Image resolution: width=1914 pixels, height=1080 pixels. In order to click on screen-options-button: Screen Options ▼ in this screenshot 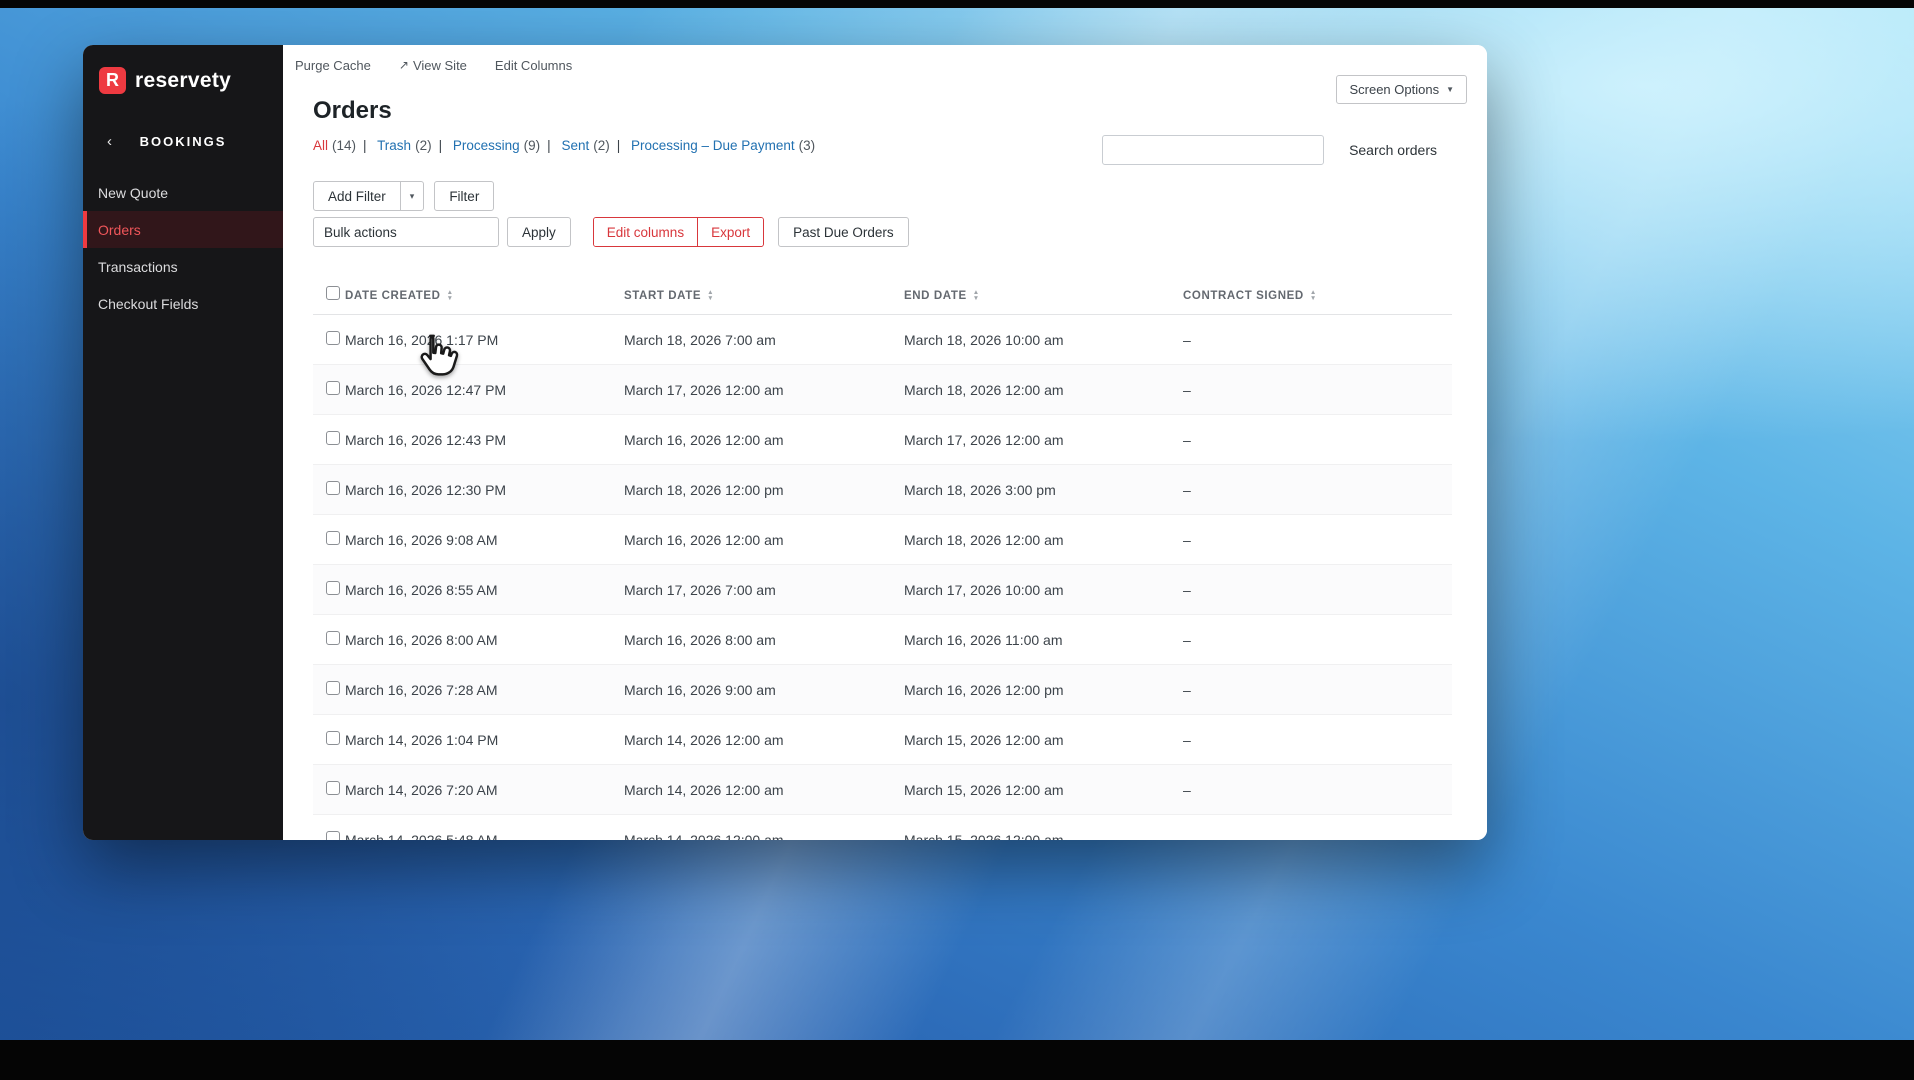, I will do `click(1401, 89)`.